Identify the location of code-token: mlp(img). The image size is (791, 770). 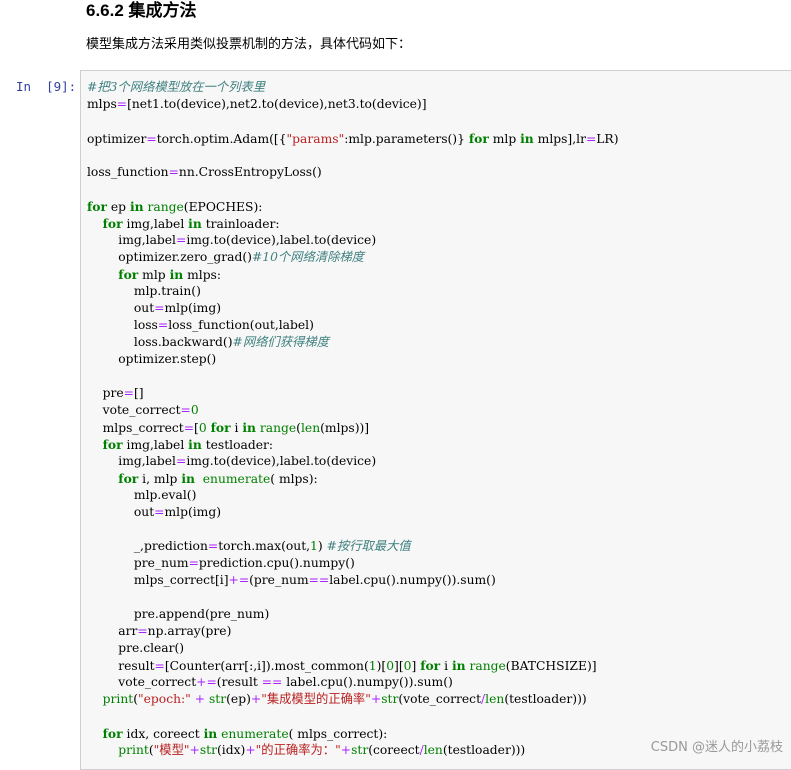
(193, 308).